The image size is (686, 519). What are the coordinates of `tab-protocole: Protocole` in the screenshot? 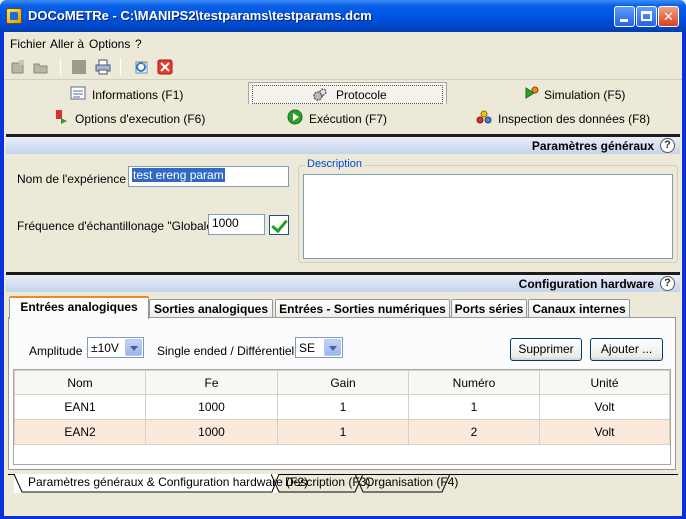 It's located at (347, 93).